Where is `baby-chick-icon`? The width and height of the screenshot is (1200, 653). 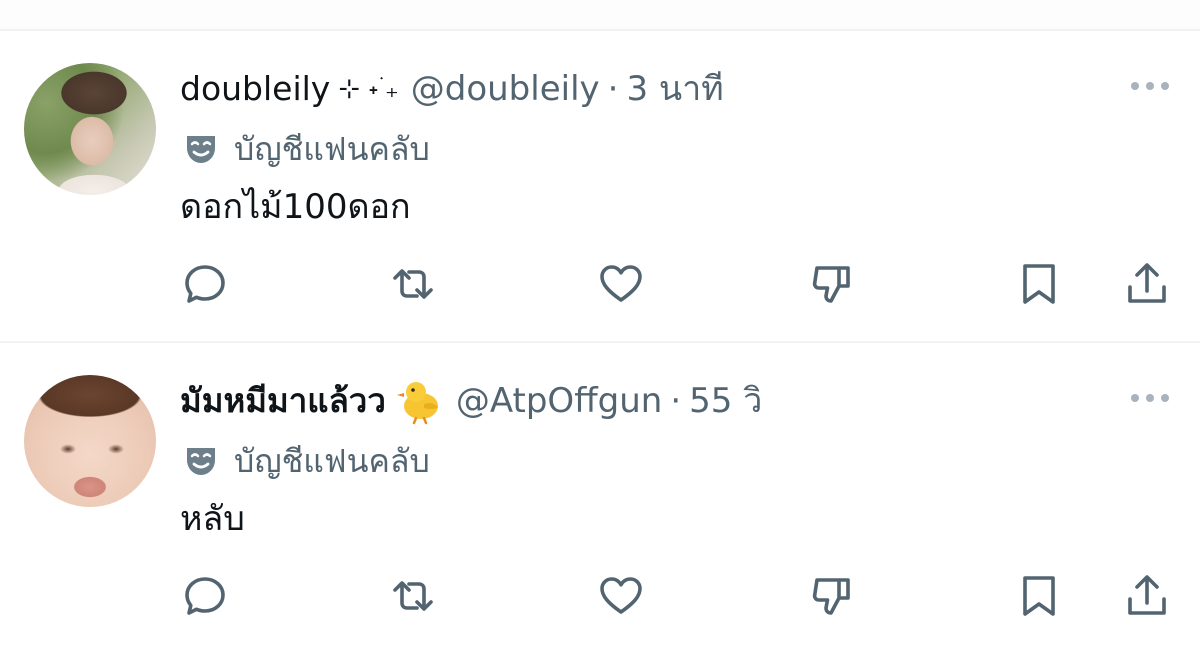 baby-chick-icon is located at coordinates (417, 403).